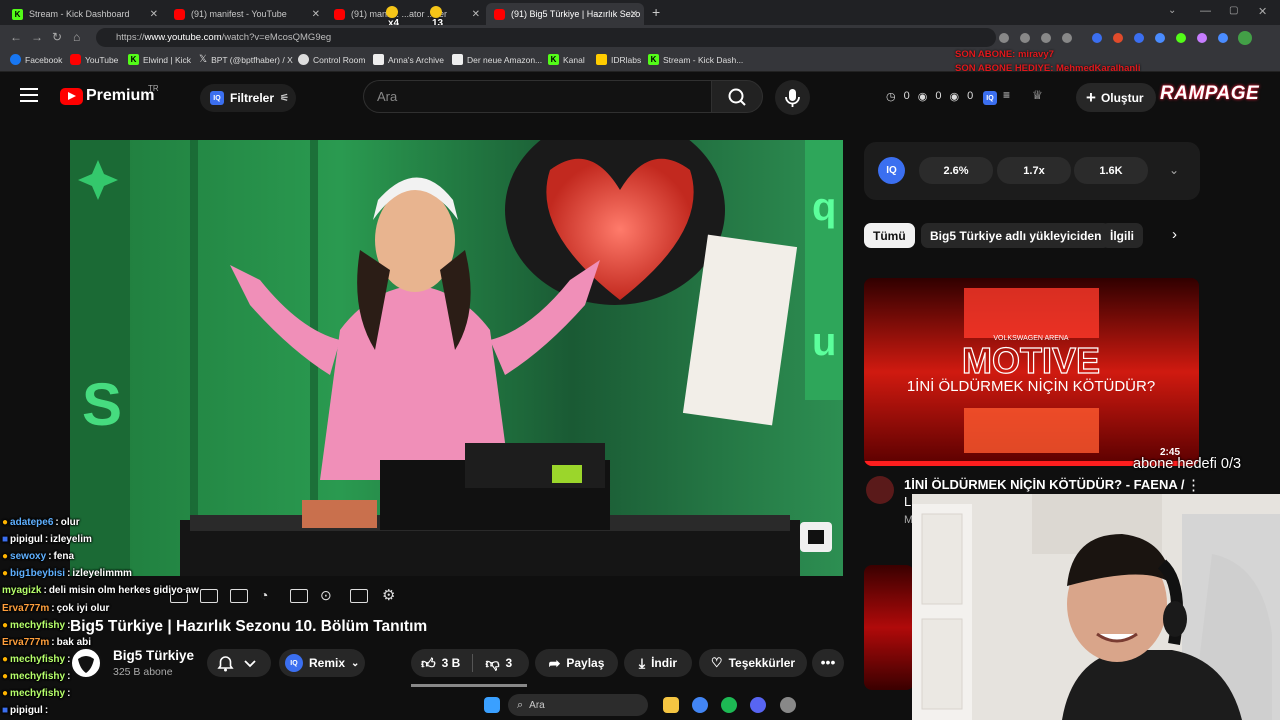 This screenshot has width=1280, height=720. Describe the element at coordinates (57, 37) in the screenshot. I see `reload-icon: ↻` at that location.